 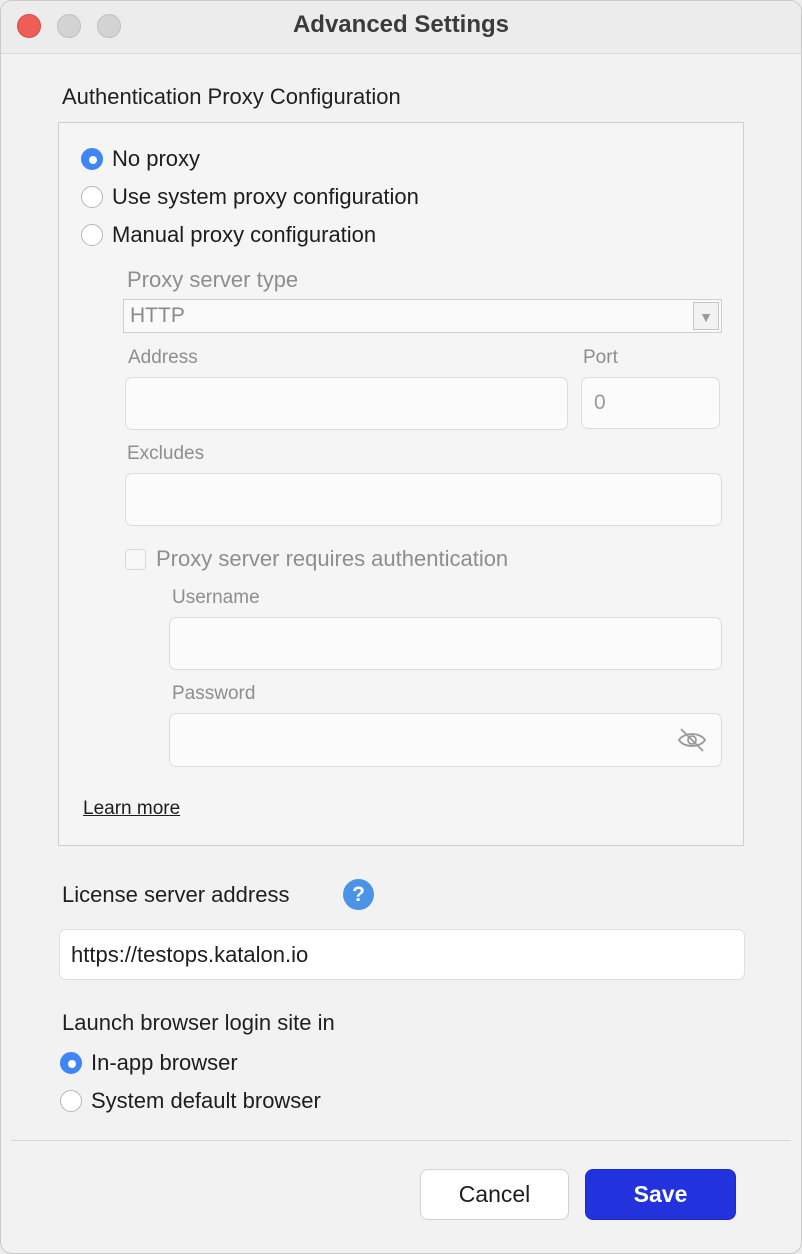 I want to click on proxy-server-type-value: HTTP, so click(x=157, y=315).